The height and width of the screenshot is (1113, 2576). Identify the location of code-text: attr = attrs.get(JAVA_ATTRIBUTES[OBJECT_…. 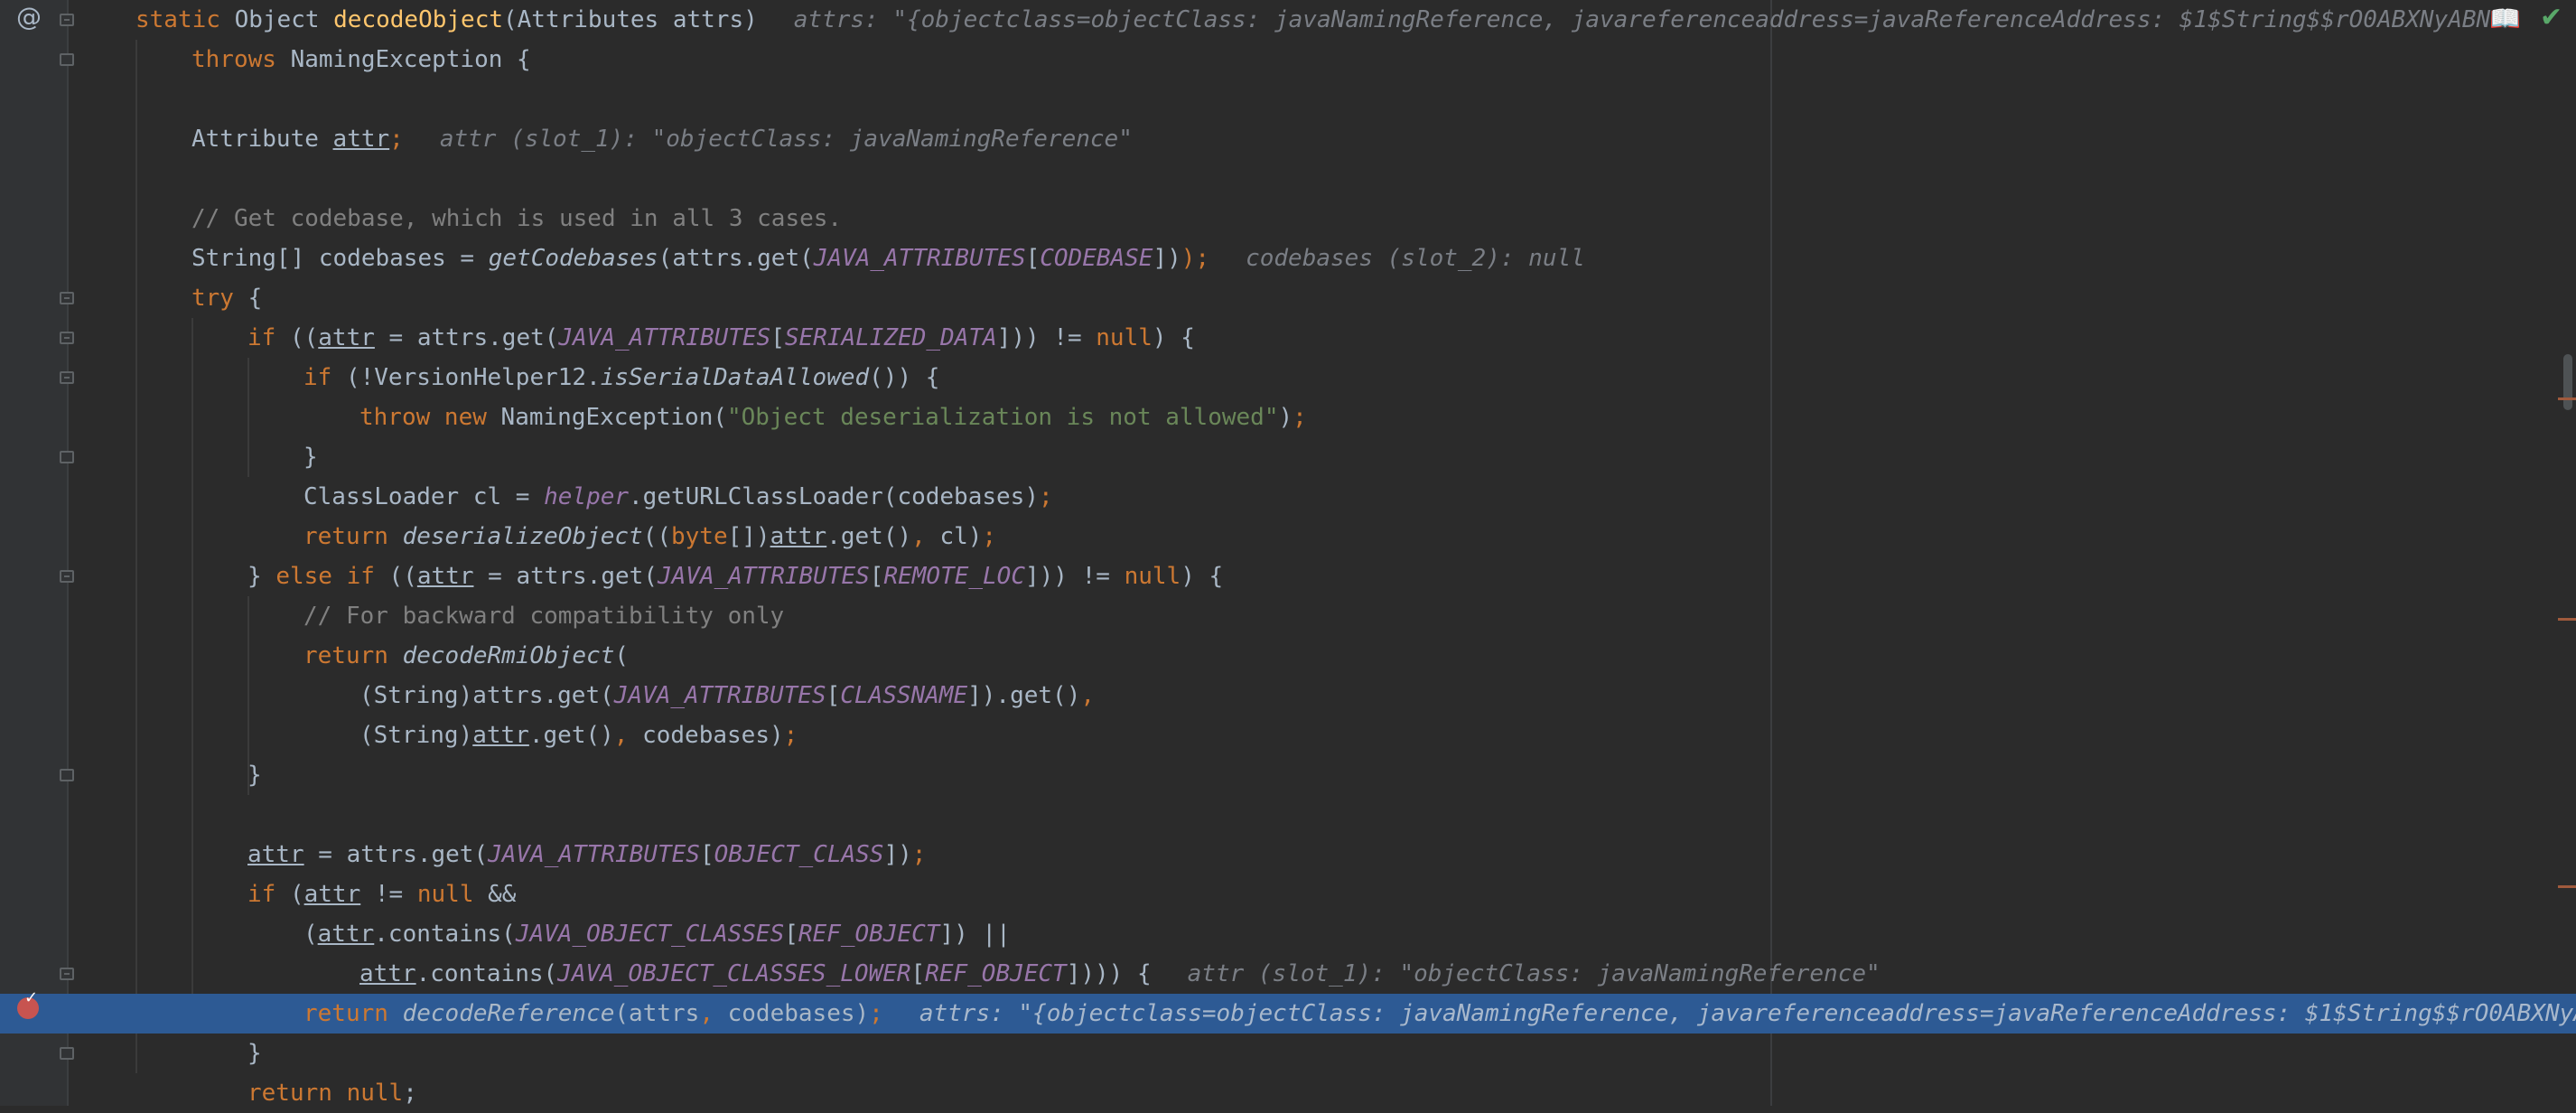
(586, 854).